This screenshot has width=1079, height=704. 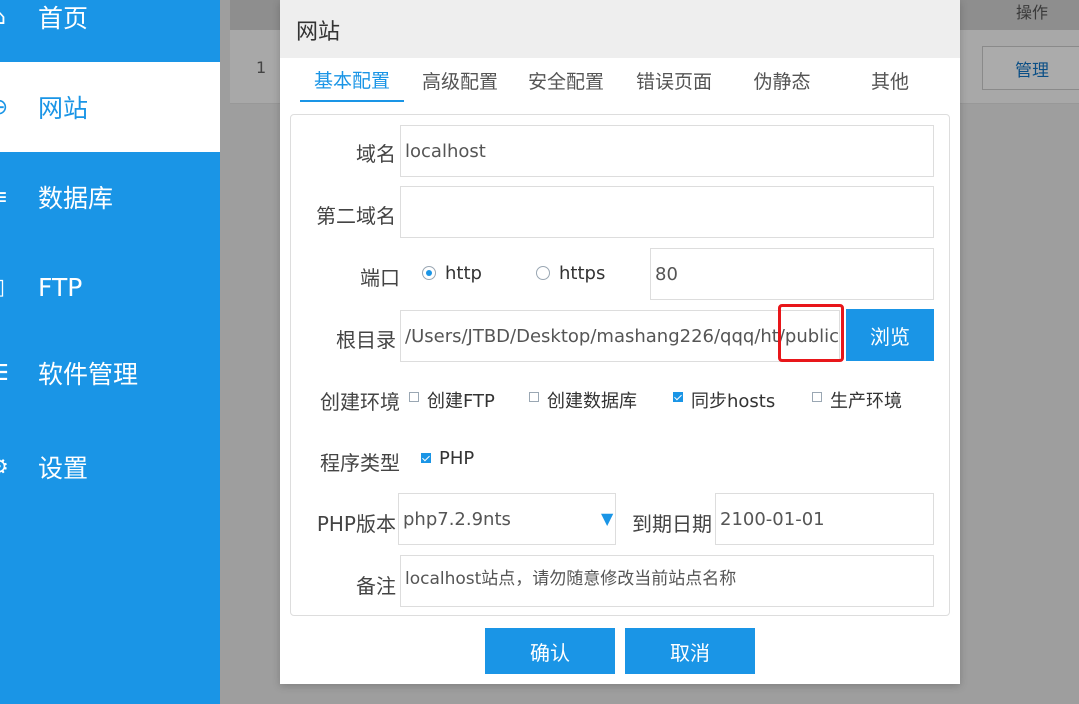 I want to click on sidebar-item-database: ≡ 数据库, so click(x=110, y=197).